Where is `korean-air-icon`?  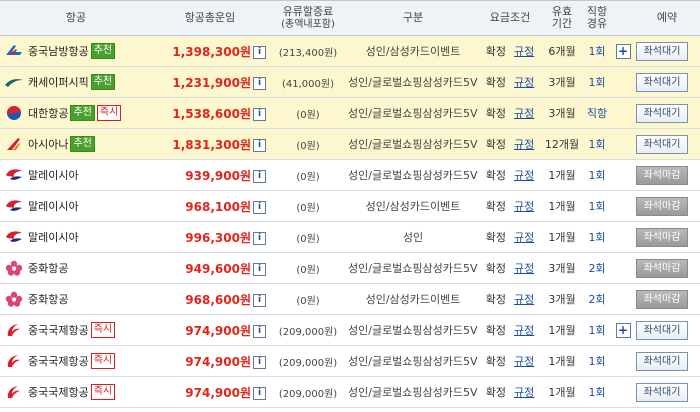
korean-air-icon is located at coordinates (14, 113).